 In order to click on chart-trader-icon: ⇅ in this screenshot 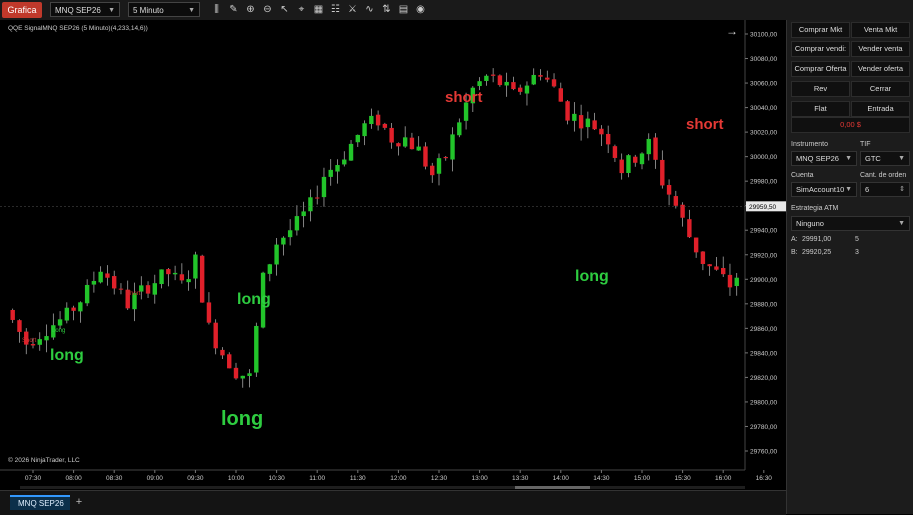, I will do `click(386, 9)`.